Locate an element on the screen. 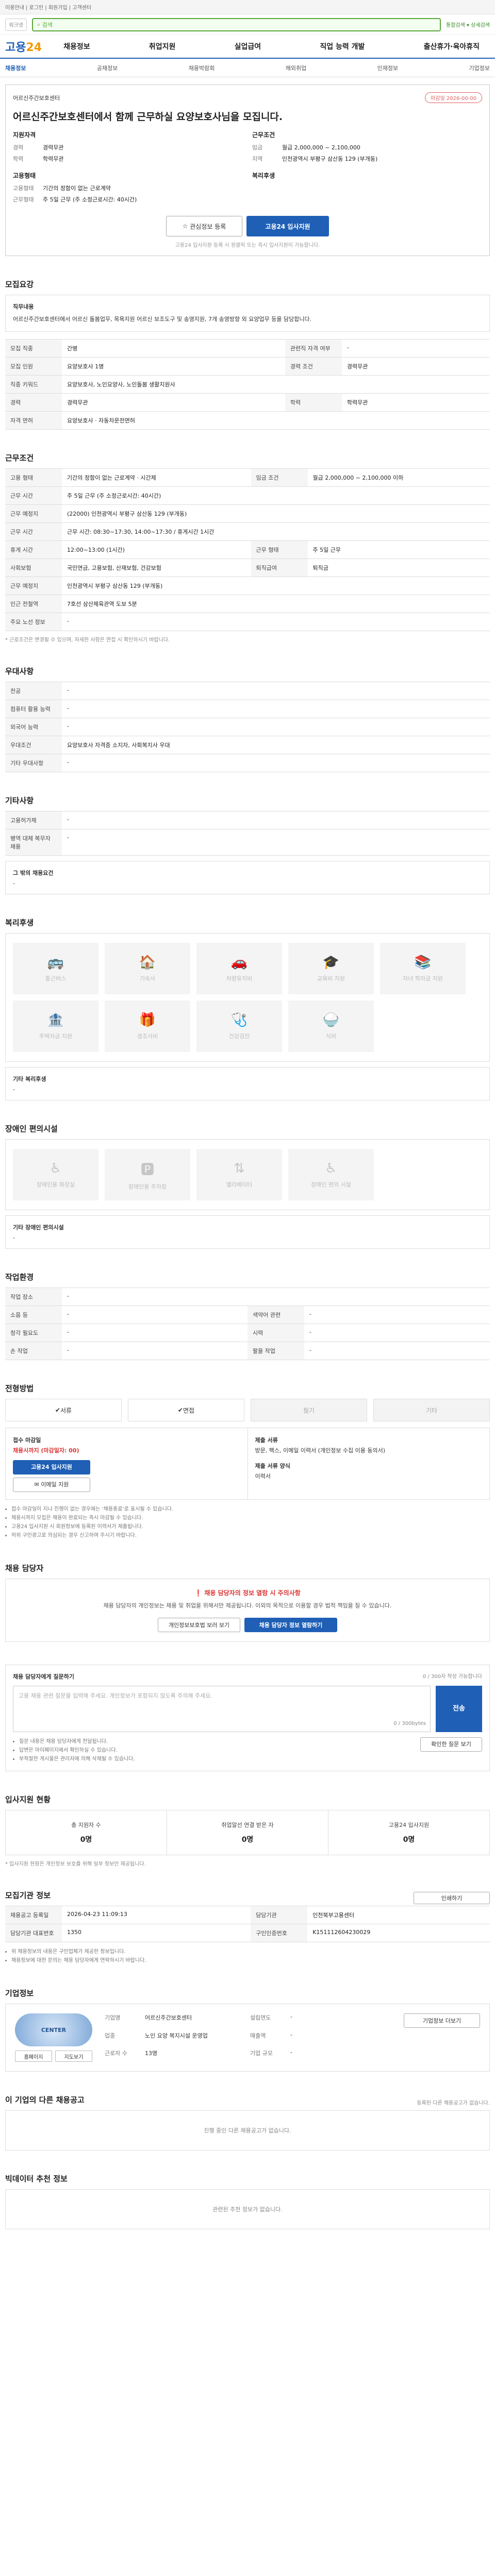 Image resolution: width=495 pixels, height=2576 pixels. subnav-item-5: 기업정보 is located at coordinates (479, 68).